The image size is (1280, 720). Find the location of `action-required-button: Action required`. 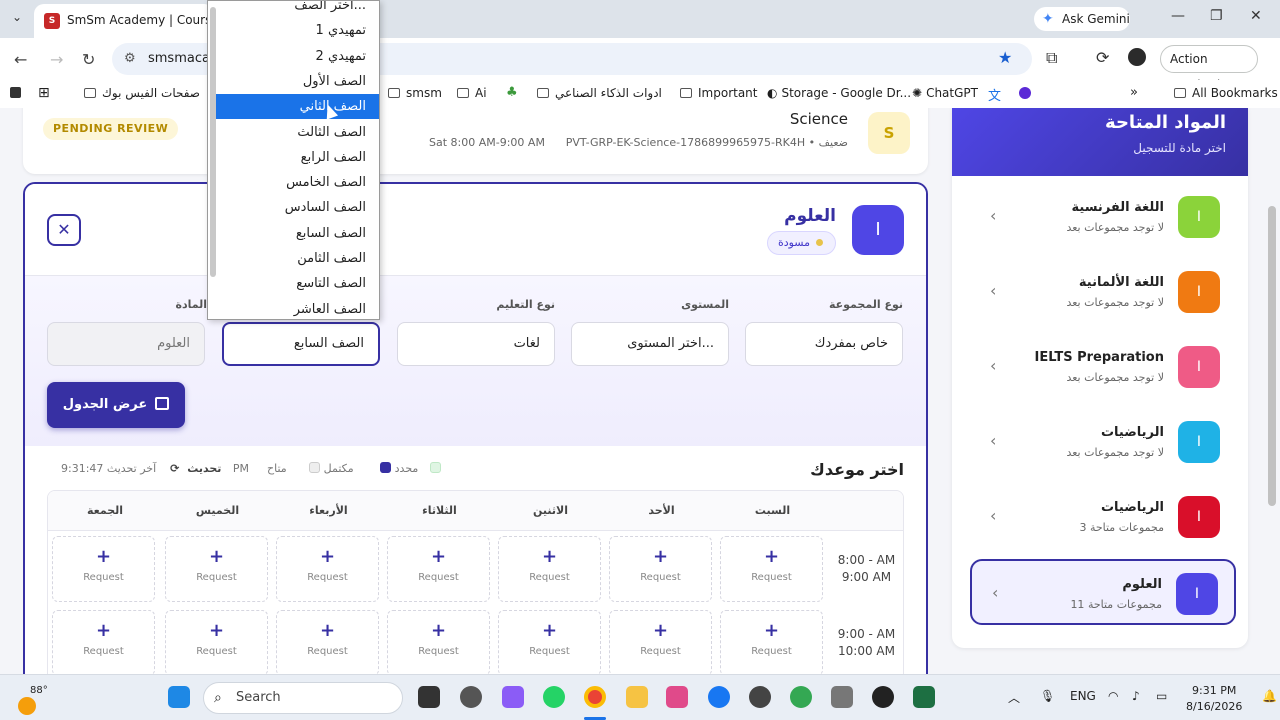

action-required-button: Action required is located at coordinates (1209, 68).